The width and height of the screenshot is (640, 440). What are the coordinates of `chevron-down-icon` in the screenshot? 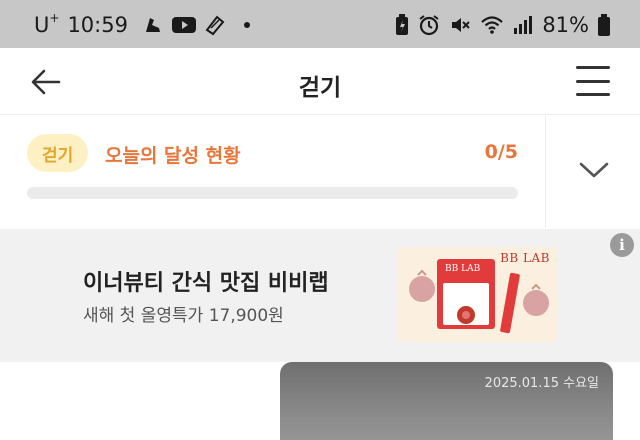 It's located at (594, 170).